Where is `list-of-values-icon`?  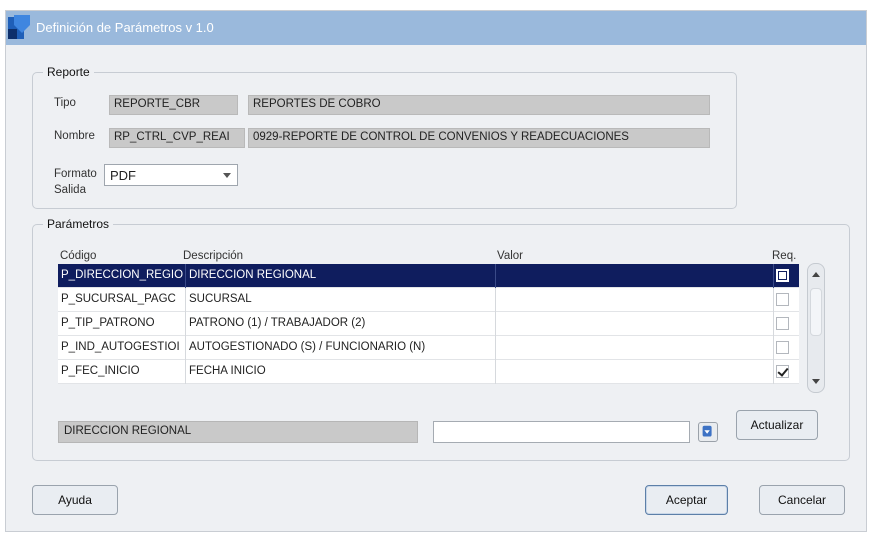 list-of-values-icon is located at coordinates (707, 431).